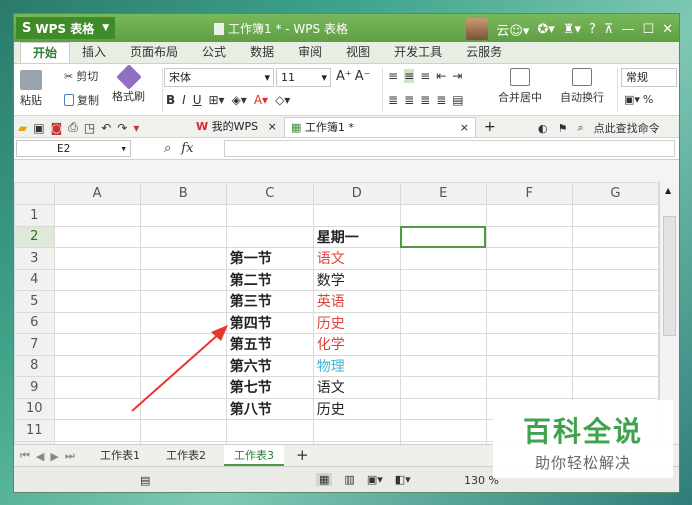  Describe the element at coordinates (34, 387) in the screenshot. I see `row-header: 9` at that location.